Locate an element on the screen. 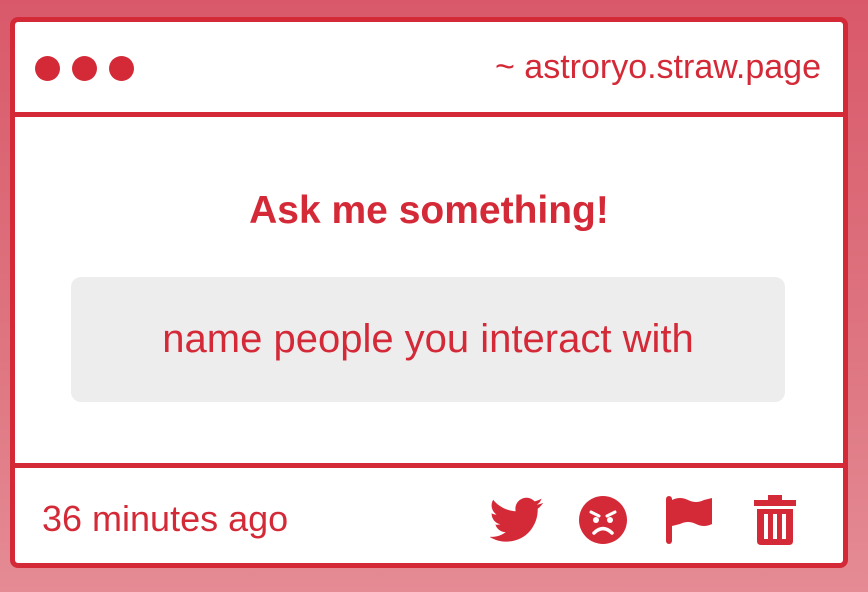 This screenshot has width=868, height=592. flag-icon is located at coordinates (689, 520).